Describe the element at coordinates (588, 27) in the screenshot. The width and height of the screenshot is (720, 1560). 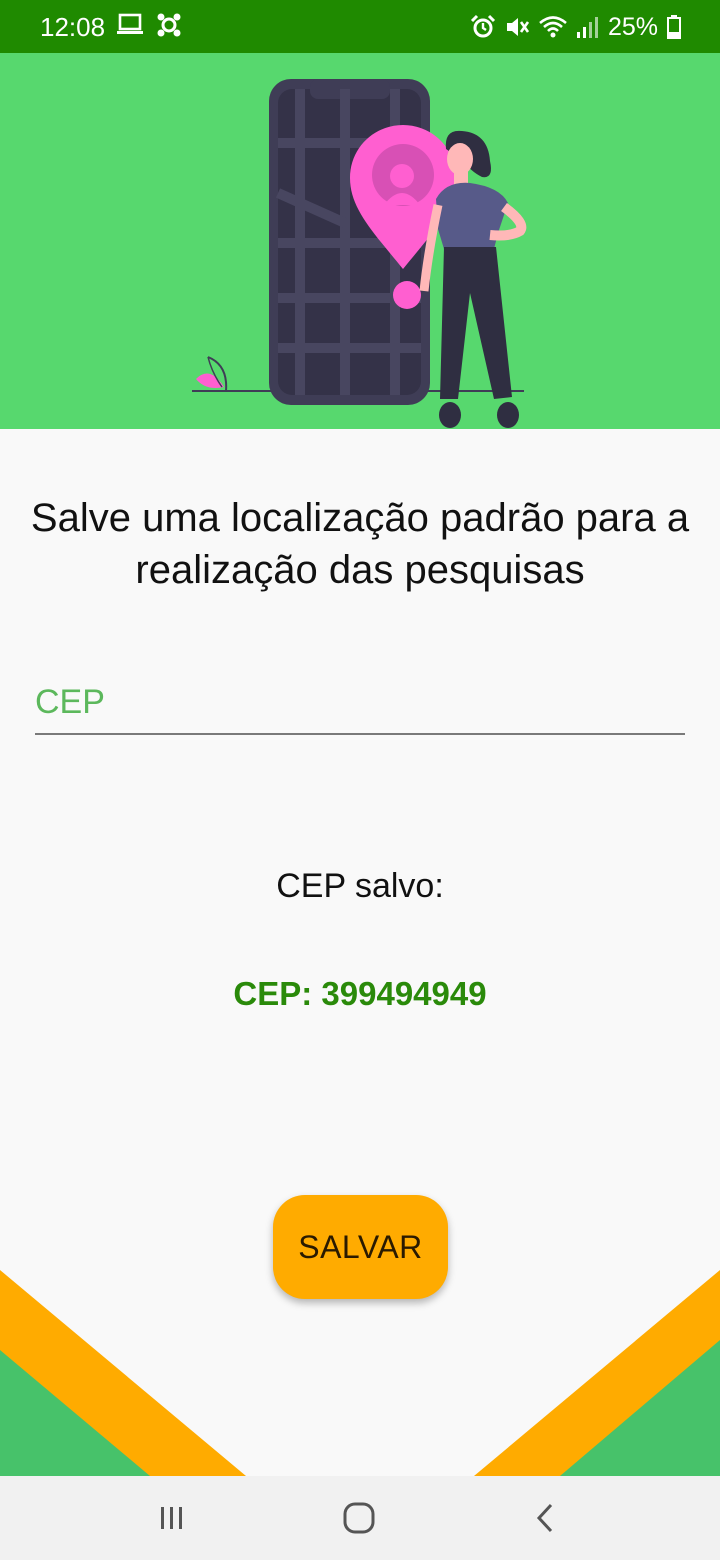
I see `signal-icon` at that location.